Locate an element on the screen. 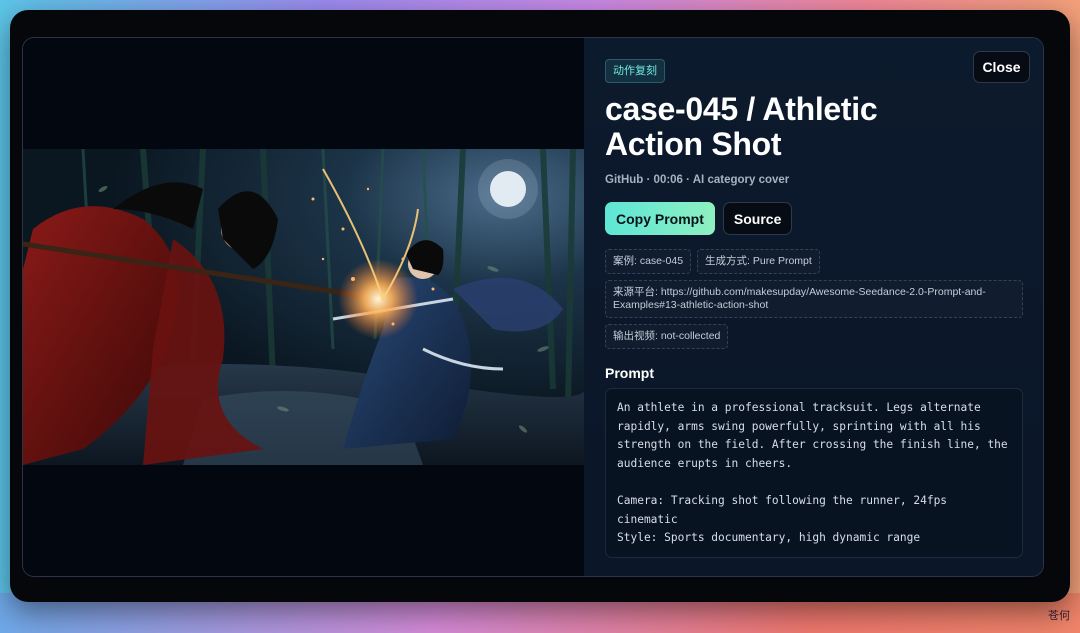 This screenshot has height=633, width=1080. close-button: Close is located at coordinates (1001, 67).